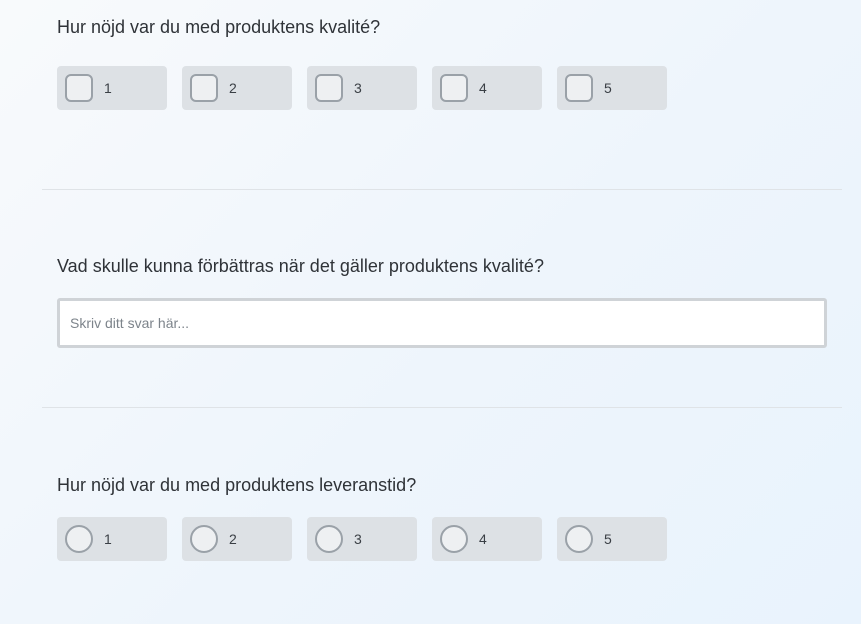 This screenshot has height=624, width=861. I want to click on quality-option-label: 2, so click(233, 88).